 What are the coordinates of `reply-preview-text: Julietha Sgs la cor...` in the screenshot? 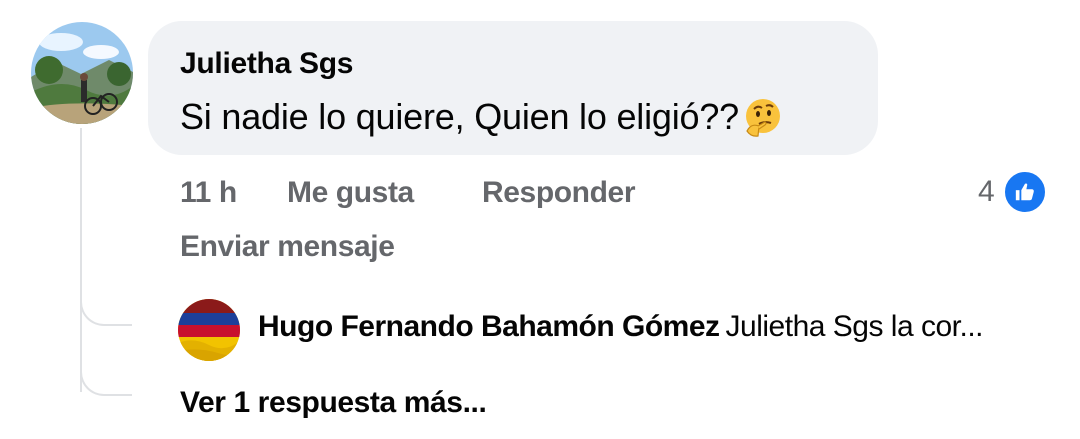 It's located at (854, 326).